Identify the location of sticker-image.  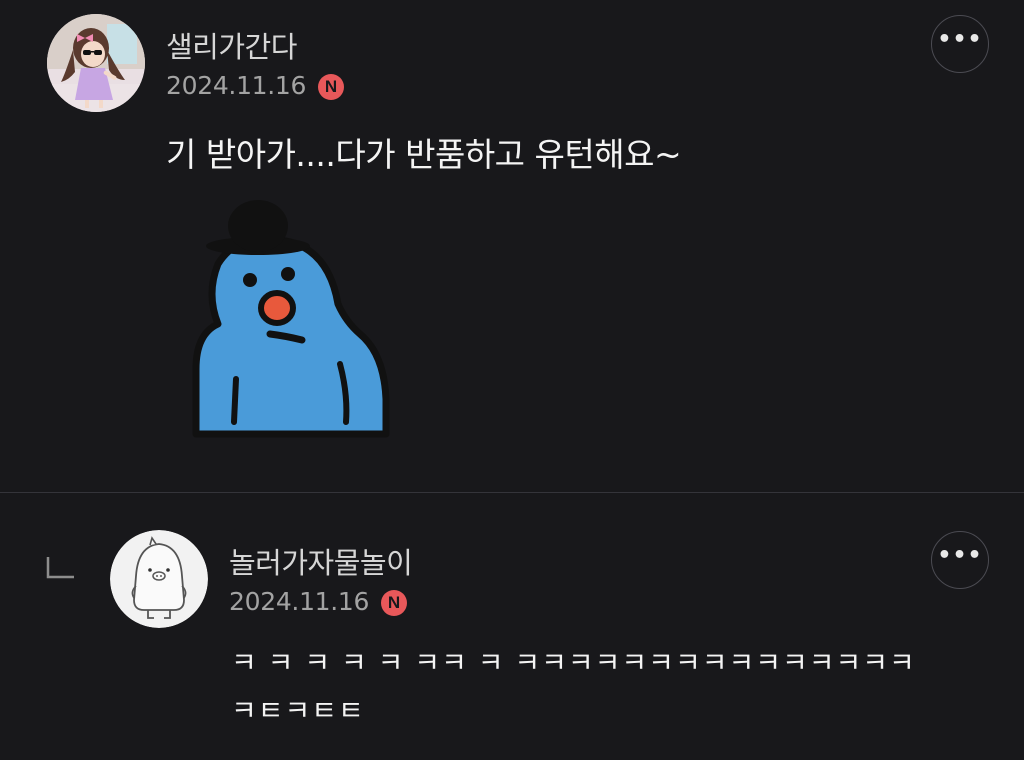
(290, 316).